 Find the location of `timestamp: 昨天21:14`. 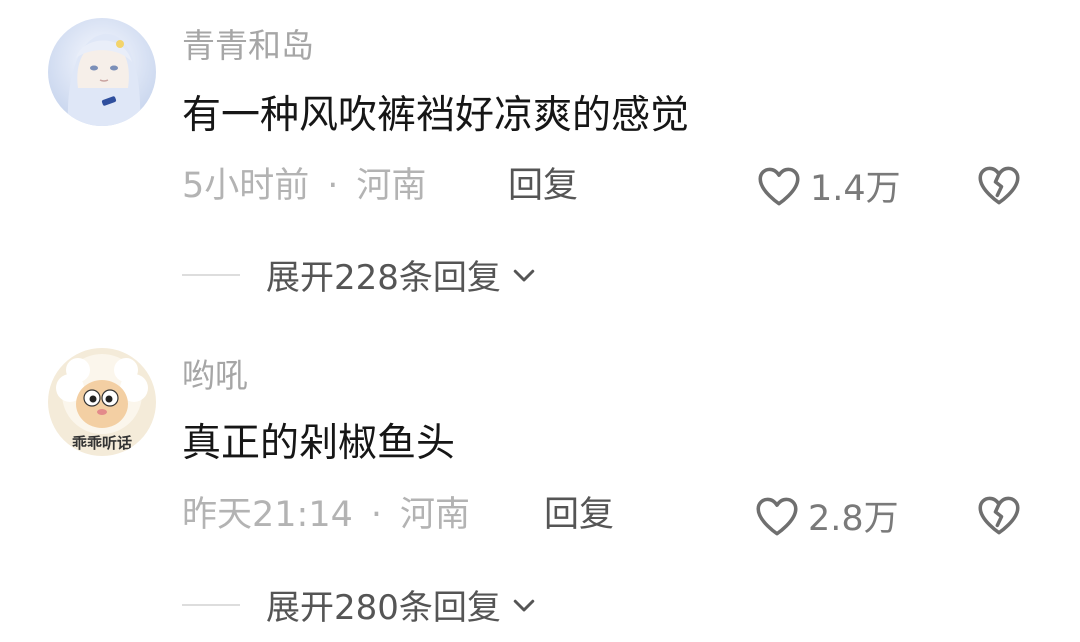

timestamp: 昨天21:14 is located at coordinates (267, 515).